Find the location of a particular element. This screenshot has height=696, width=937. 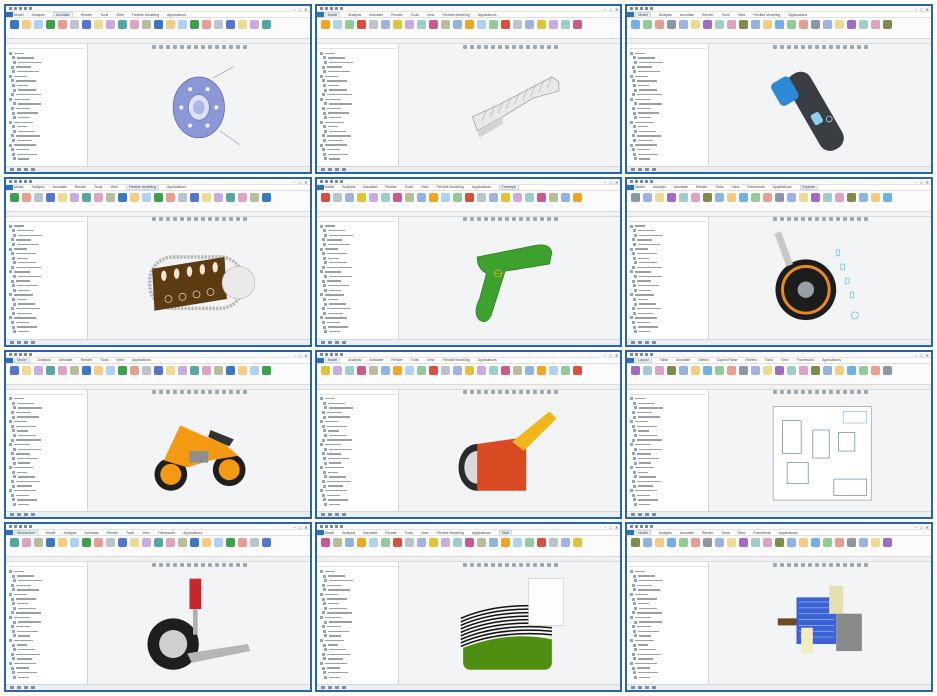

model-tree-item is located at coordinates (667, 504).